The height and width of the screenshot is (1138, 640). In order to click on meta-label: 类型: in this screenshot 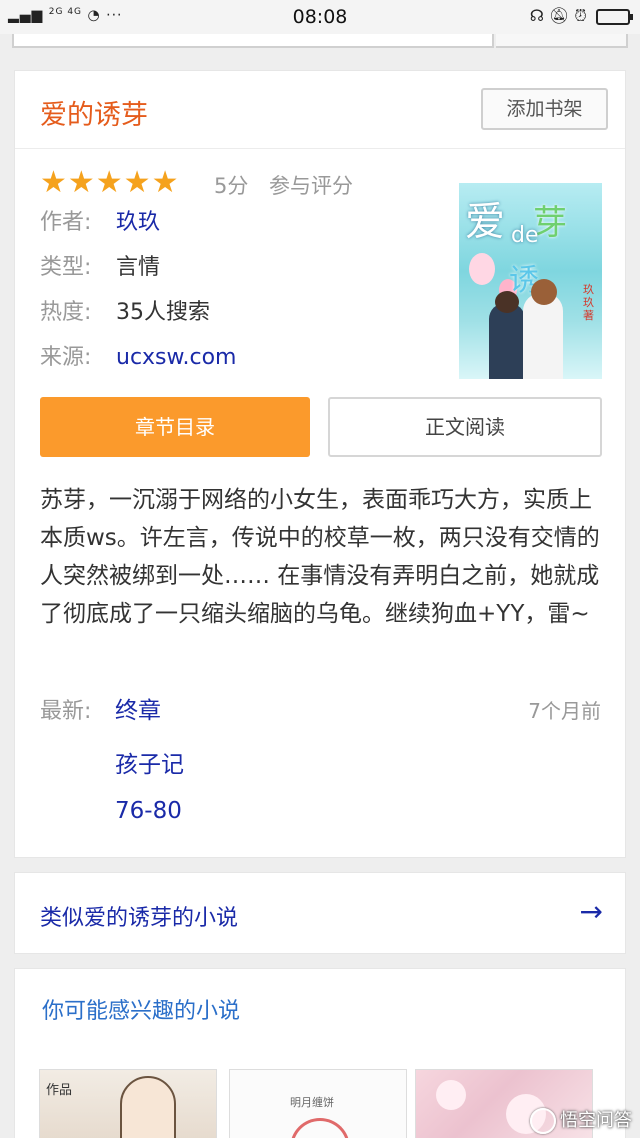, I will do `click(66, 267)`.